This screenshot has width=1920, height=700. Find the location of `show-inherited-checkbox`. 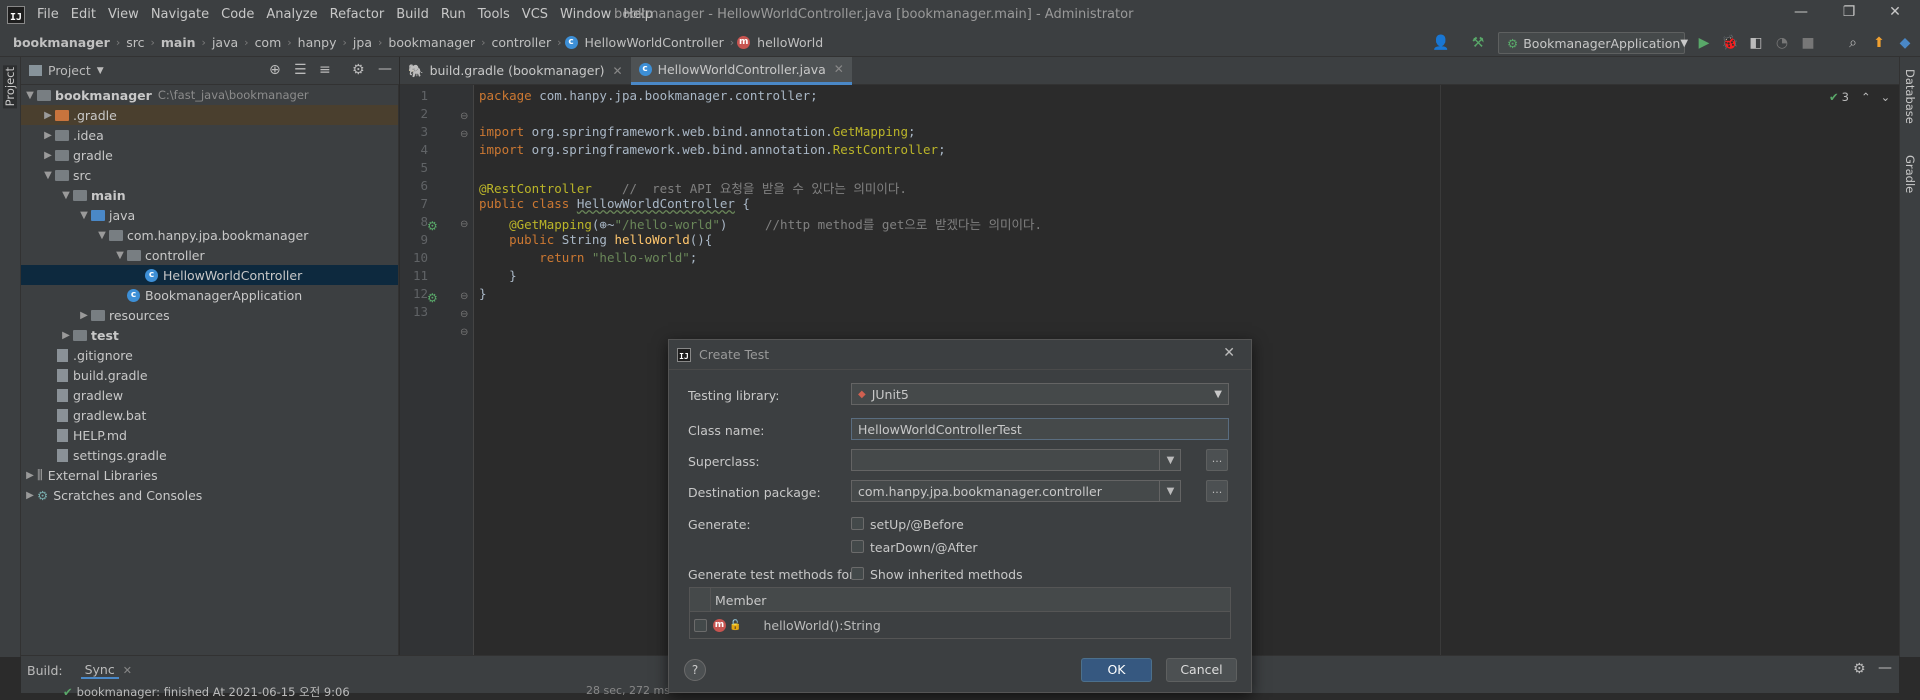

show-inherited-checkbox is located at coordinates (857, 573).